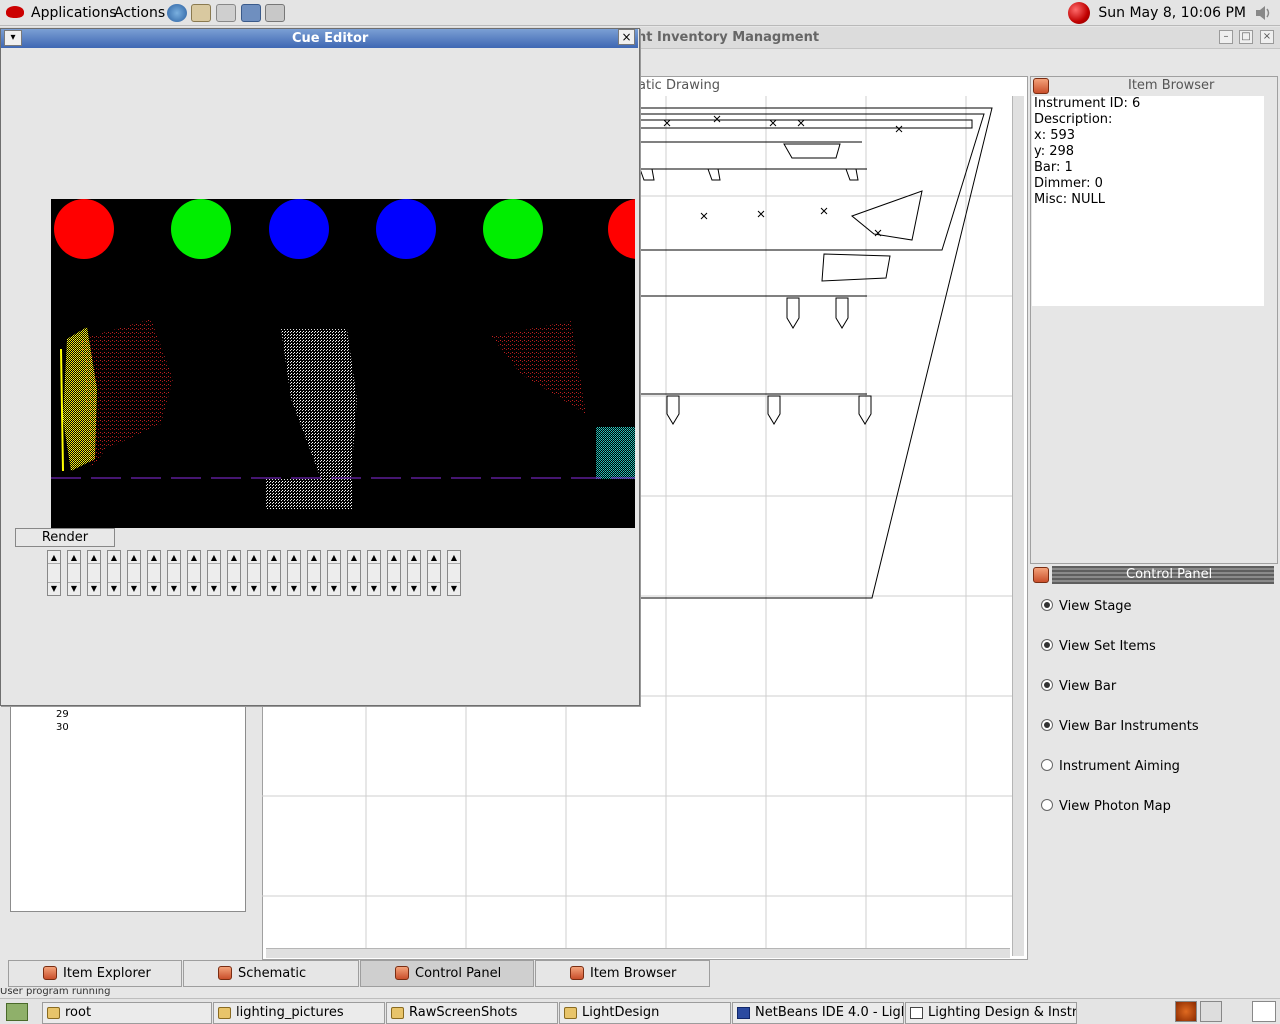 This screenshot has height=1024, width=1280. Describe the element at coordinates (13, 38) in the screenshot. I see `window-menu-icon: ▾` at that location.